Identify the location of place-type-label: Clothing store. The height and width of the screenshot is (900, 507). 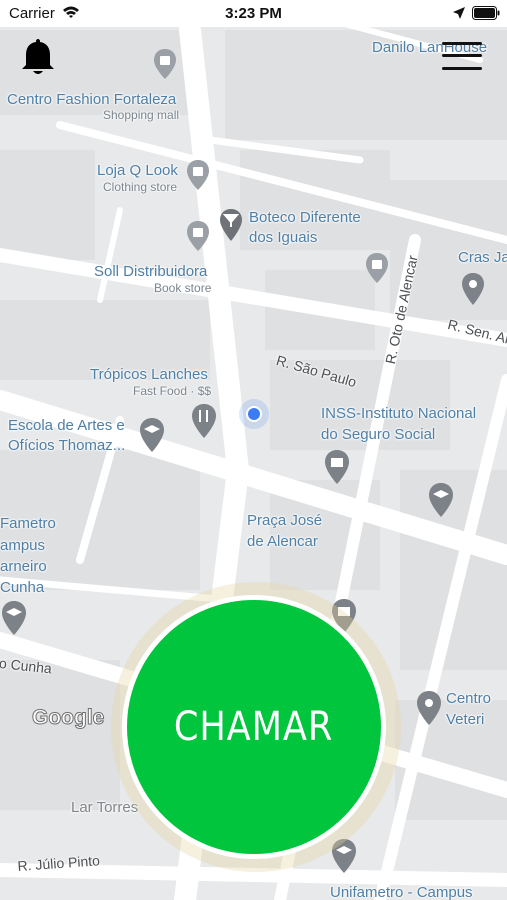
(140, 187).